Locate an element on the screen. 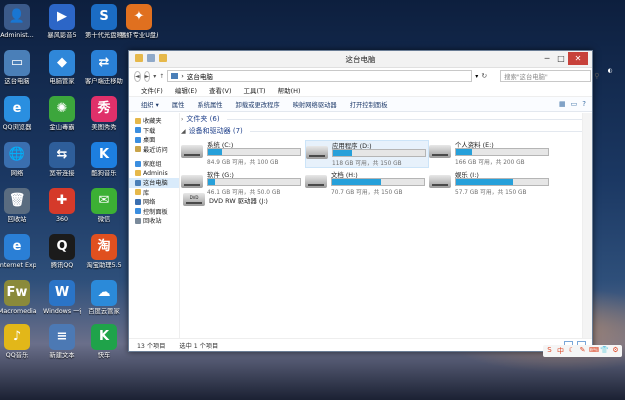 The height and width of the screenshot is (400, 625). back-button: ◄ is located at coordinates (137, 76).